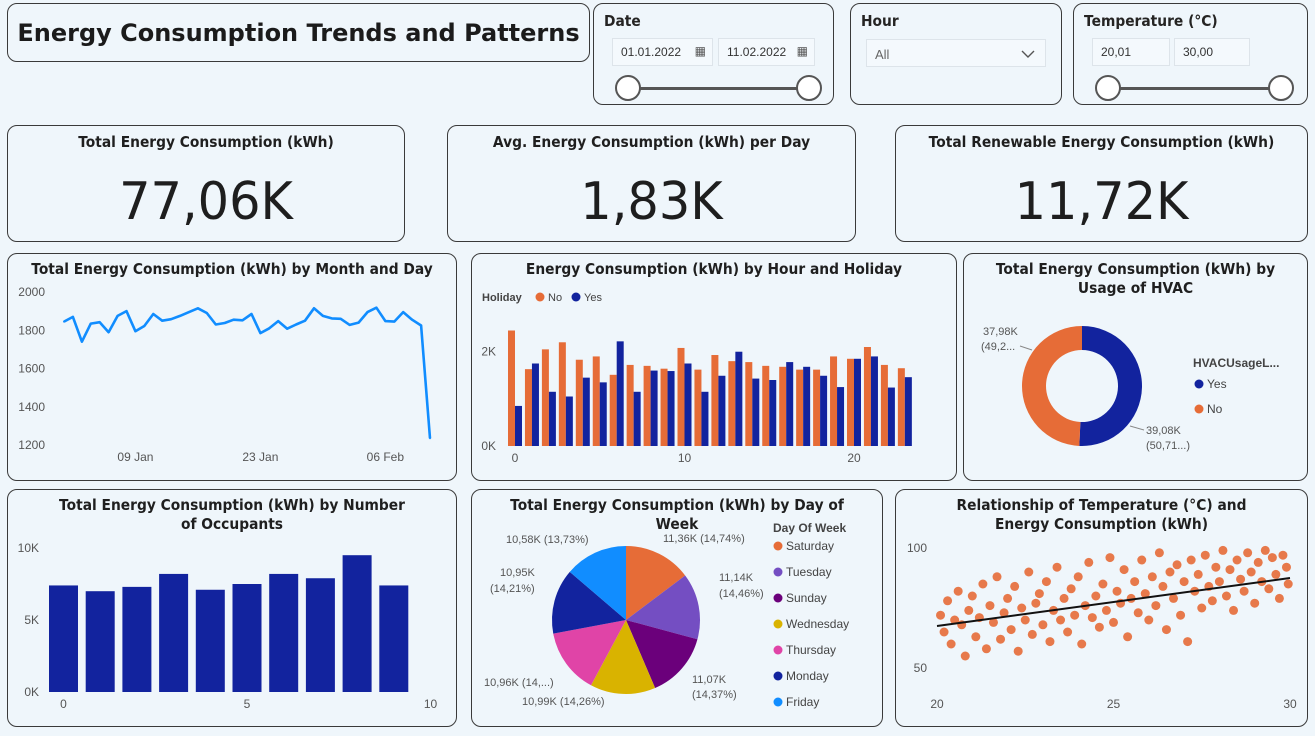 The height and width of the screenshot is (736, 1315). What do you see at coordinates (210, 640) in the screenshot?
I see `bar` at bounding box center [210, 640].